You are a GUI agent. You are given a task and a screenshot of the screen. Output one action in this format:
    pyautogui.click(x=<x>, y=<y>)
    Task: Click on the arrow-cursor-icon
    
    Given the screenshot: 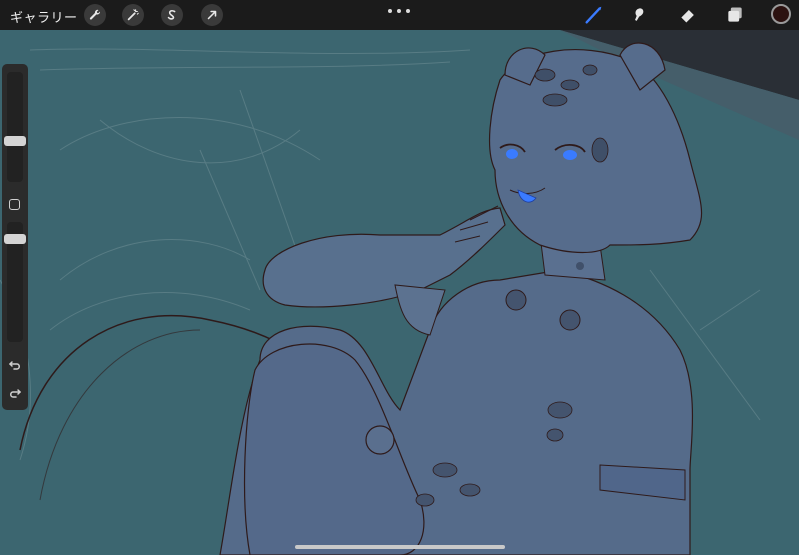 What is the action you would take?
    pyautogui.click(x=212, y=15)
    